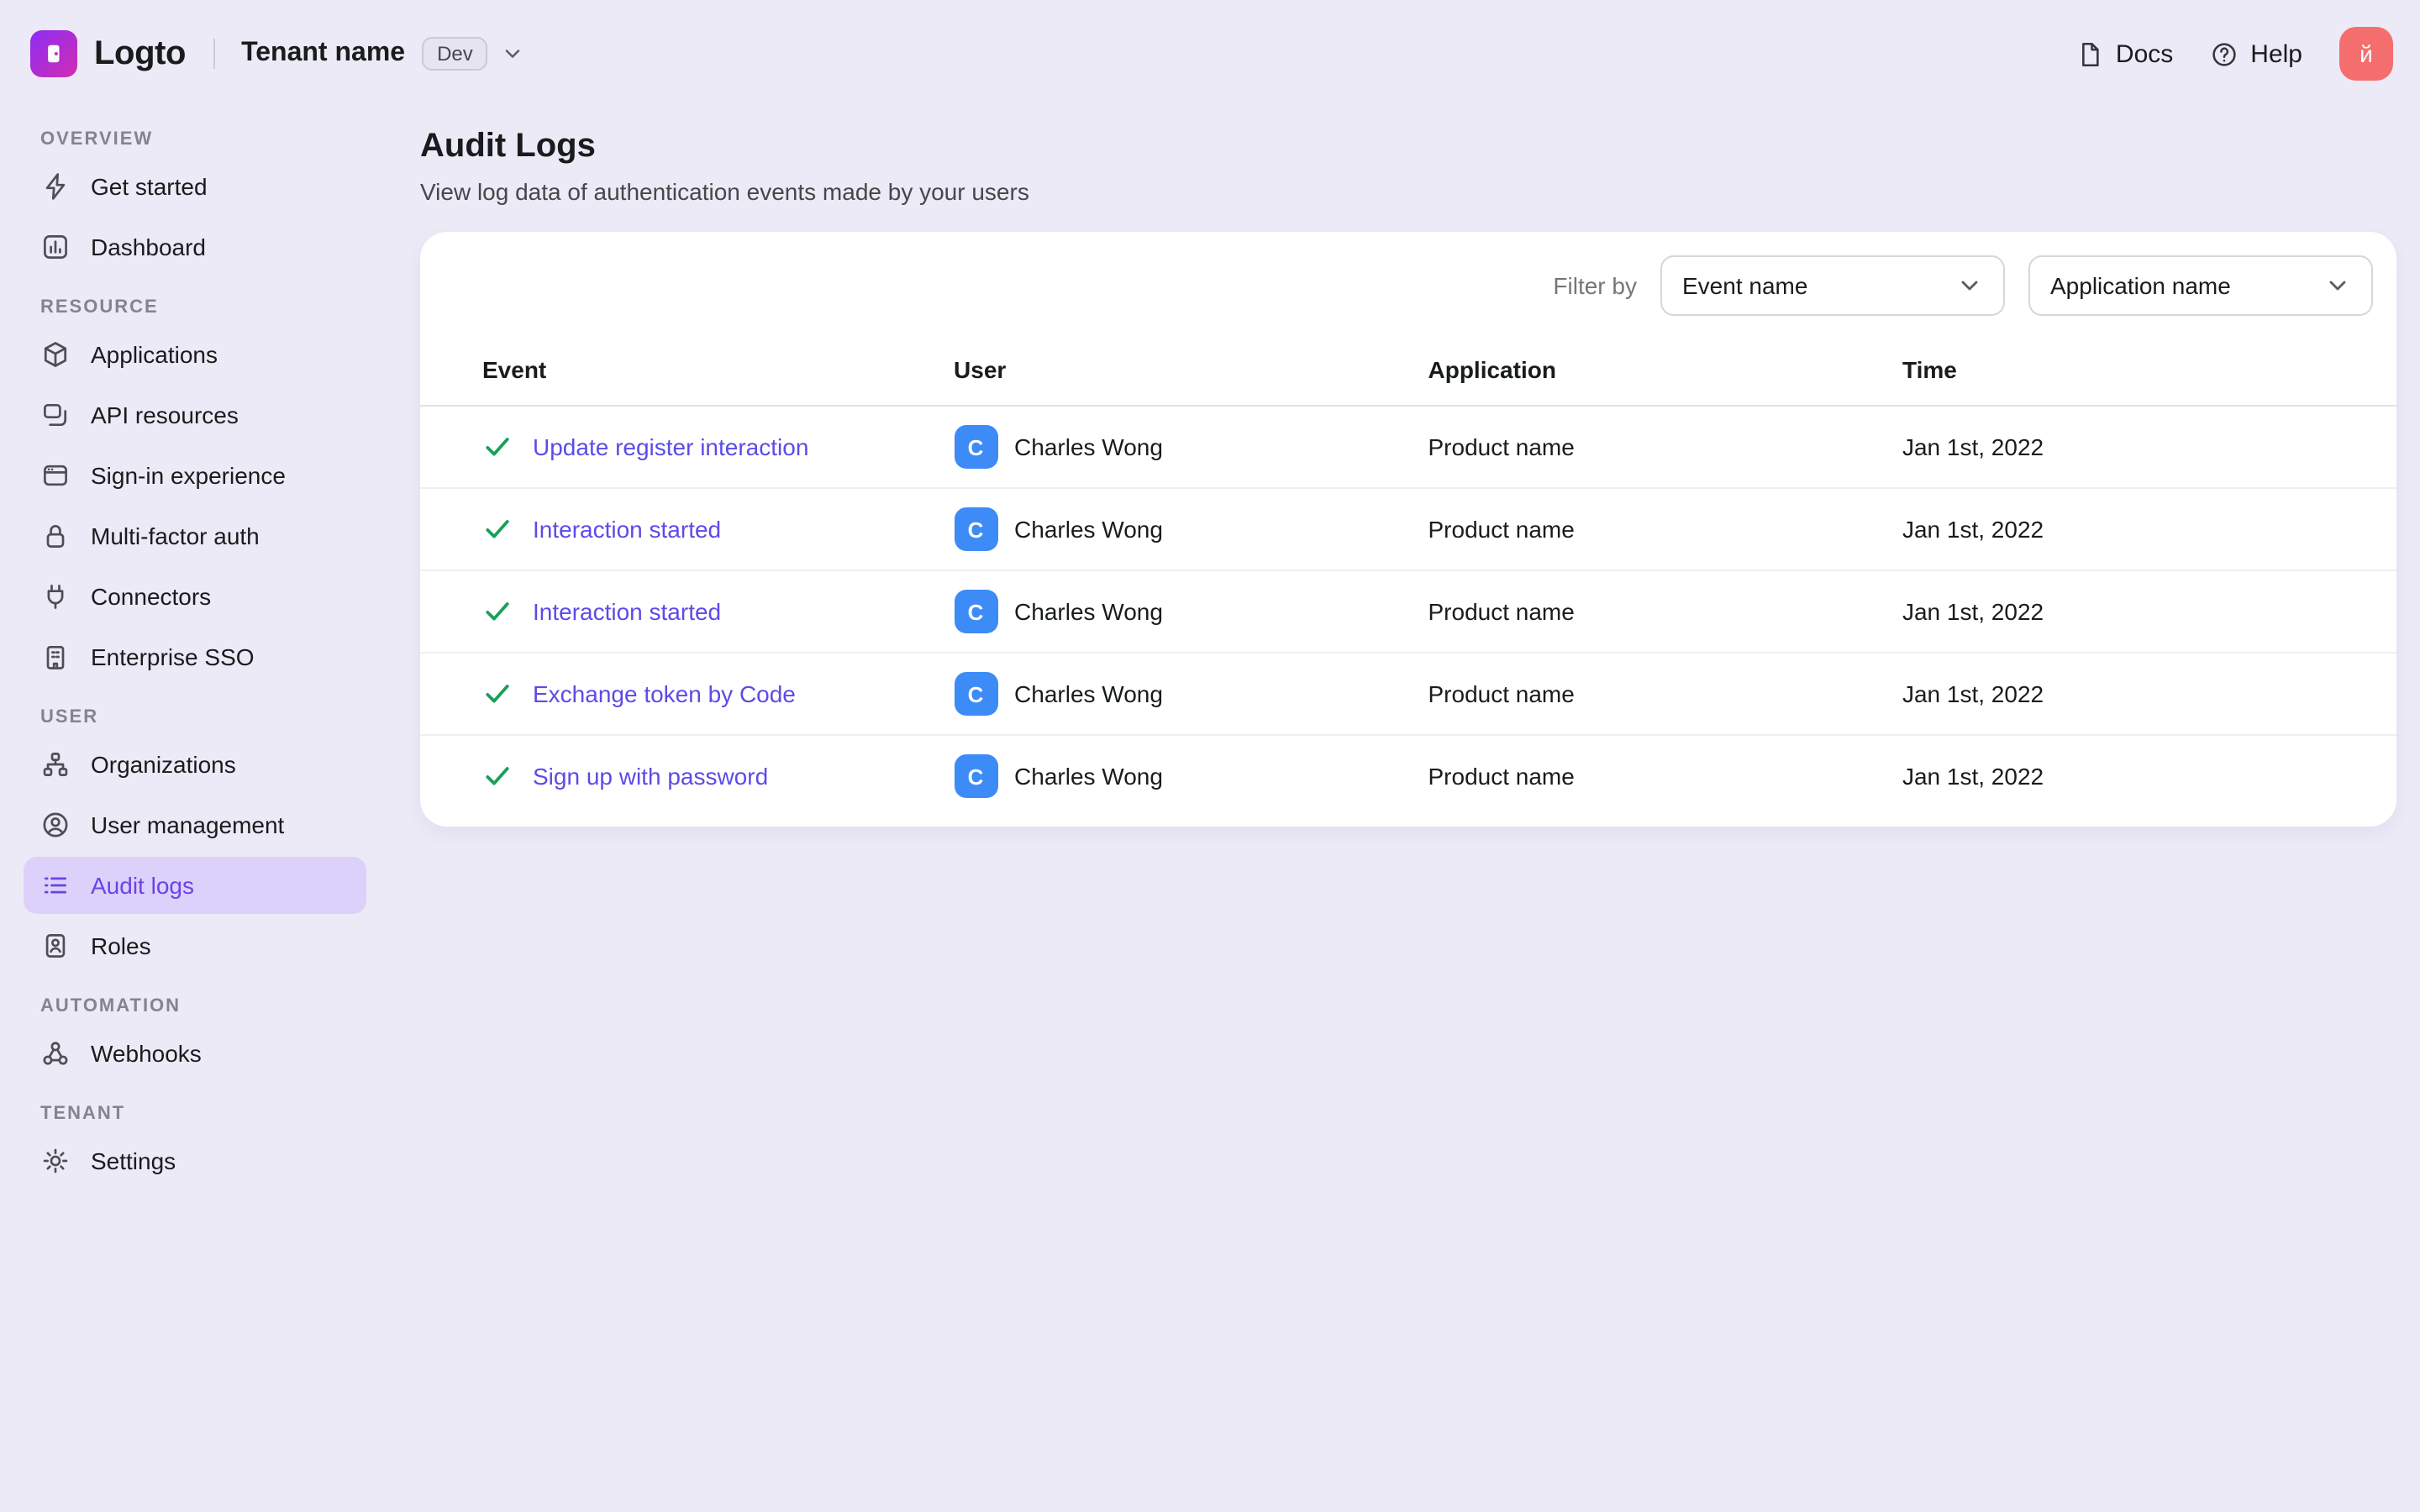 The image size is (2420, 1512). What do you see at coordinates (111, 1006) in the screenshot?
I see `sidebar-section-label: AUTOMATION` at bounding box center [111, 1006].